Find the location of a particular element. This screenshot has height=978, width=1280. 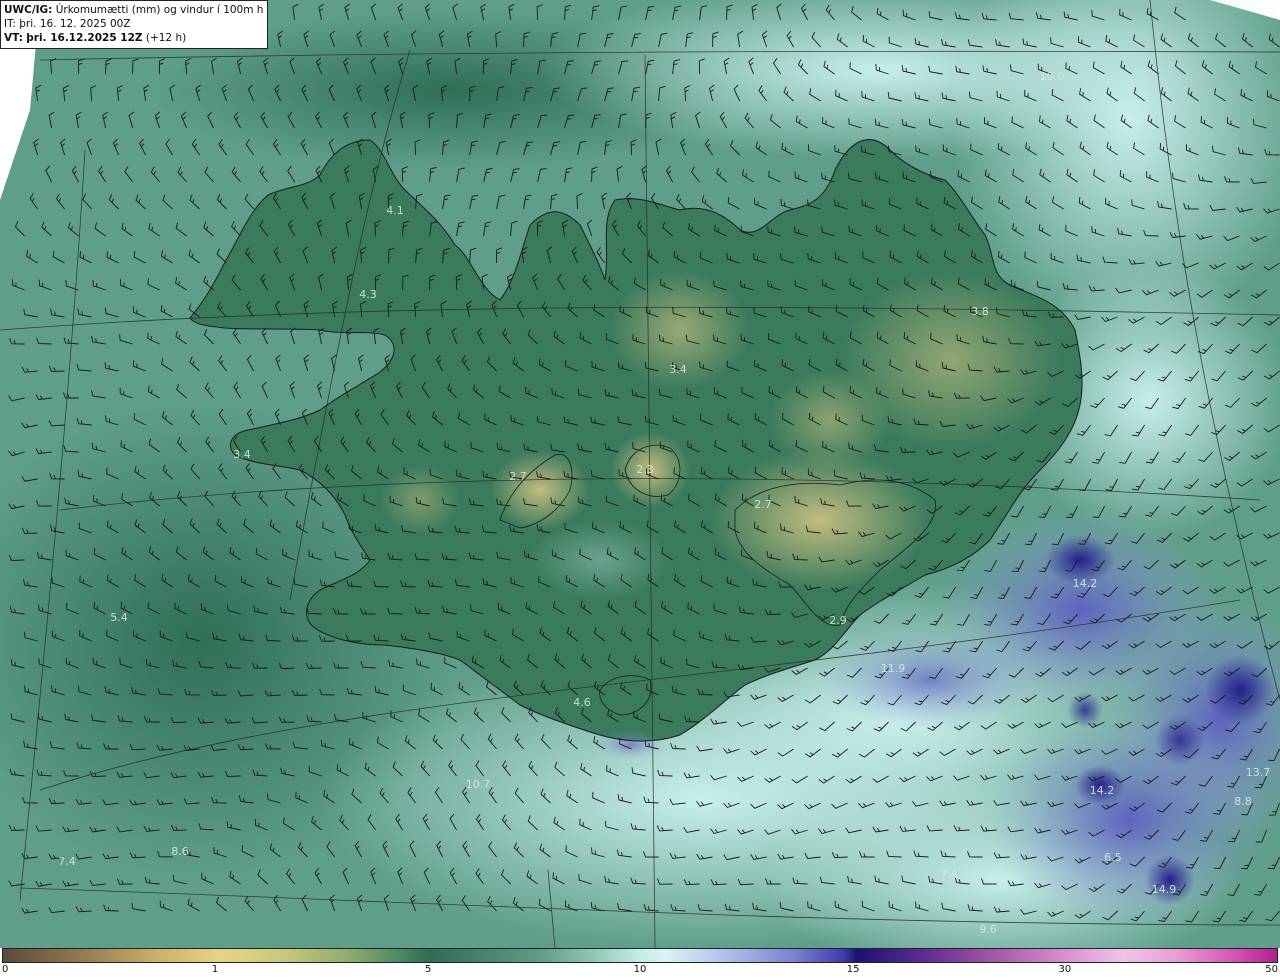

precip-value-label: 6.5 is located at coordinates (1113, 857).